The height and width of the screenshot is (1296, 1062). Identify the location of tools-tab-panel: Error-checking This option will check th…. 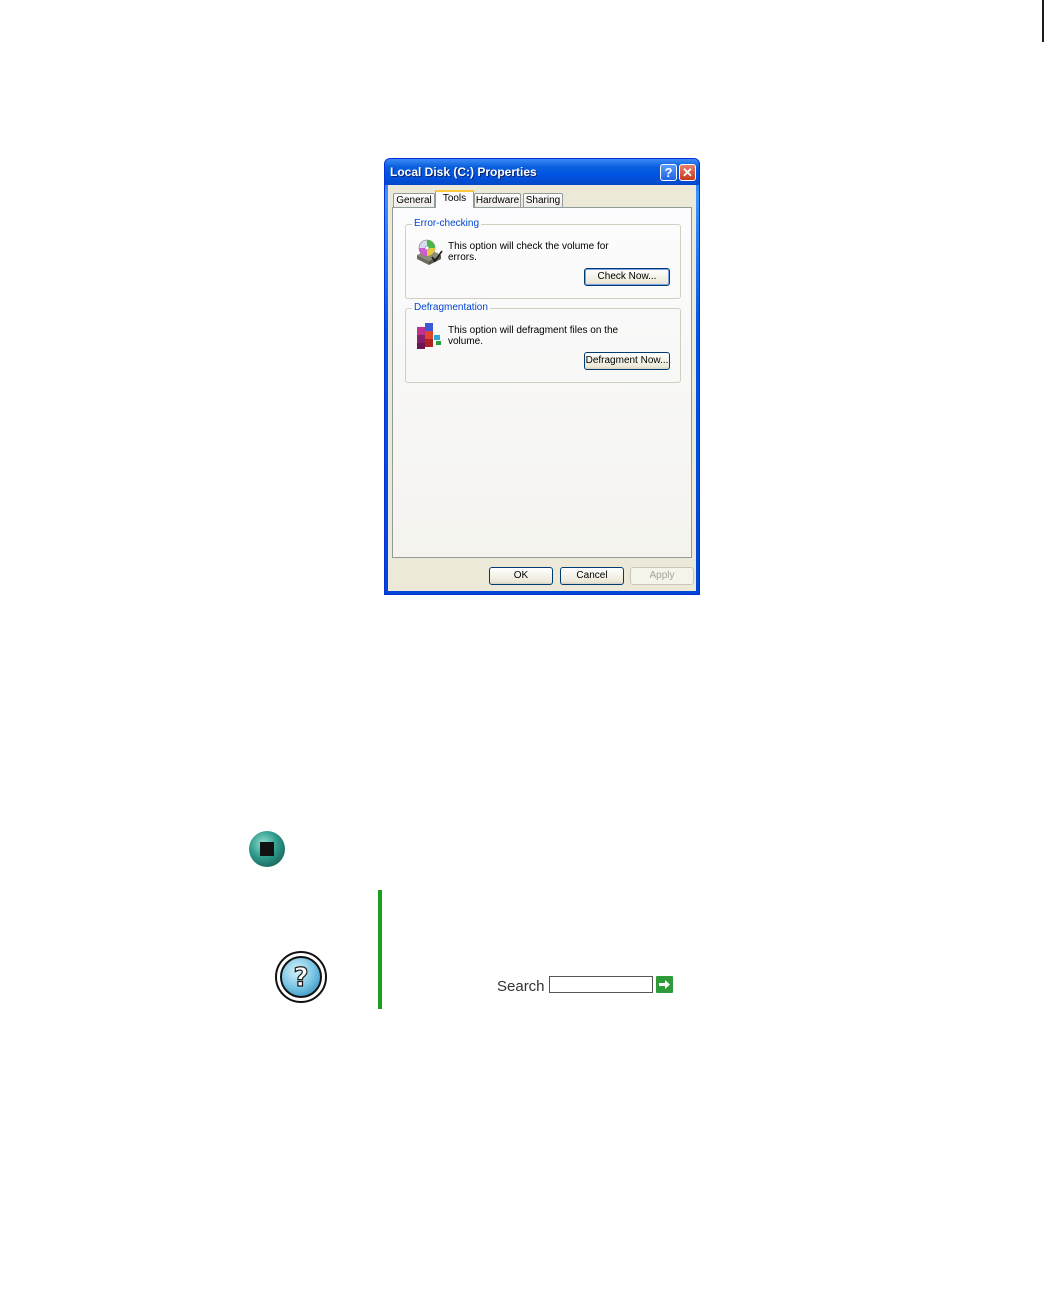
(542, 382).